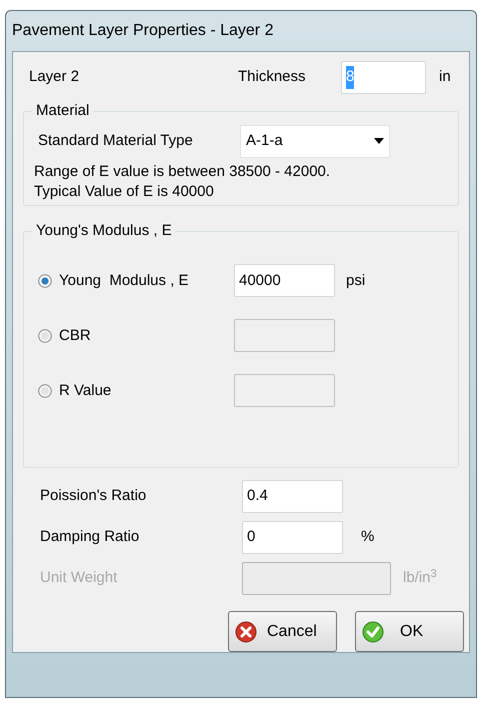 The width and height of the screenshot is (481, 702). I want to click on unit-label: in, so click(445, 77).